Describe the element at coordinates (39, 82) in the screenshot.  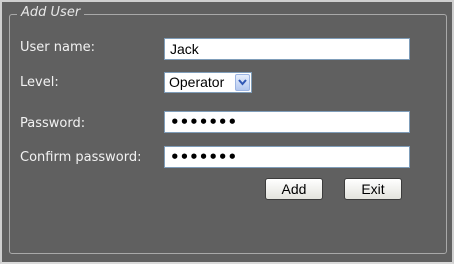
I see `level-label: Level:` at that location.